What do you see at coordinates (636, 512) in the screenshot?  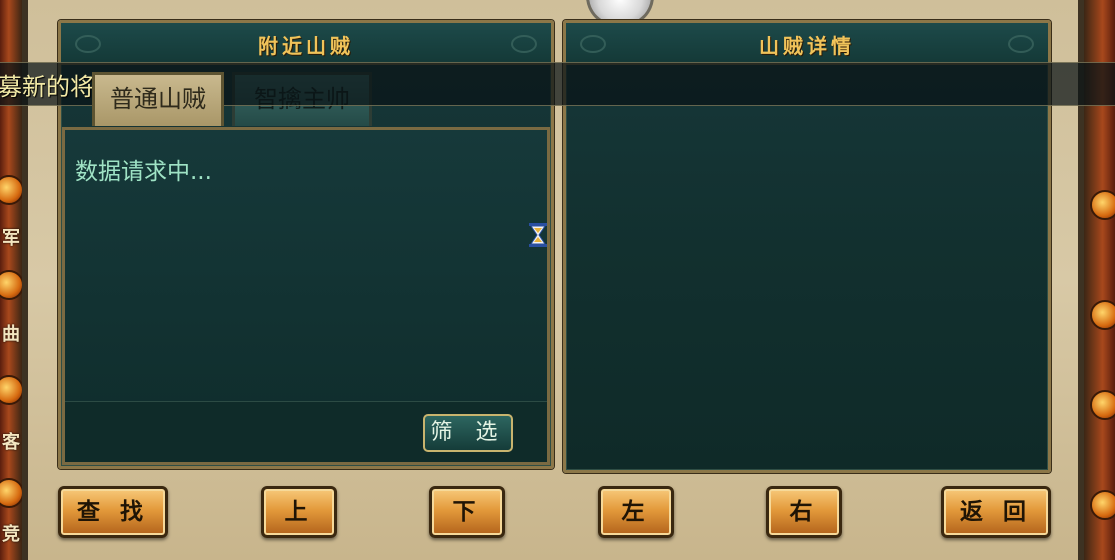 I see `left-button: 左` at bounding box center [636, 512].